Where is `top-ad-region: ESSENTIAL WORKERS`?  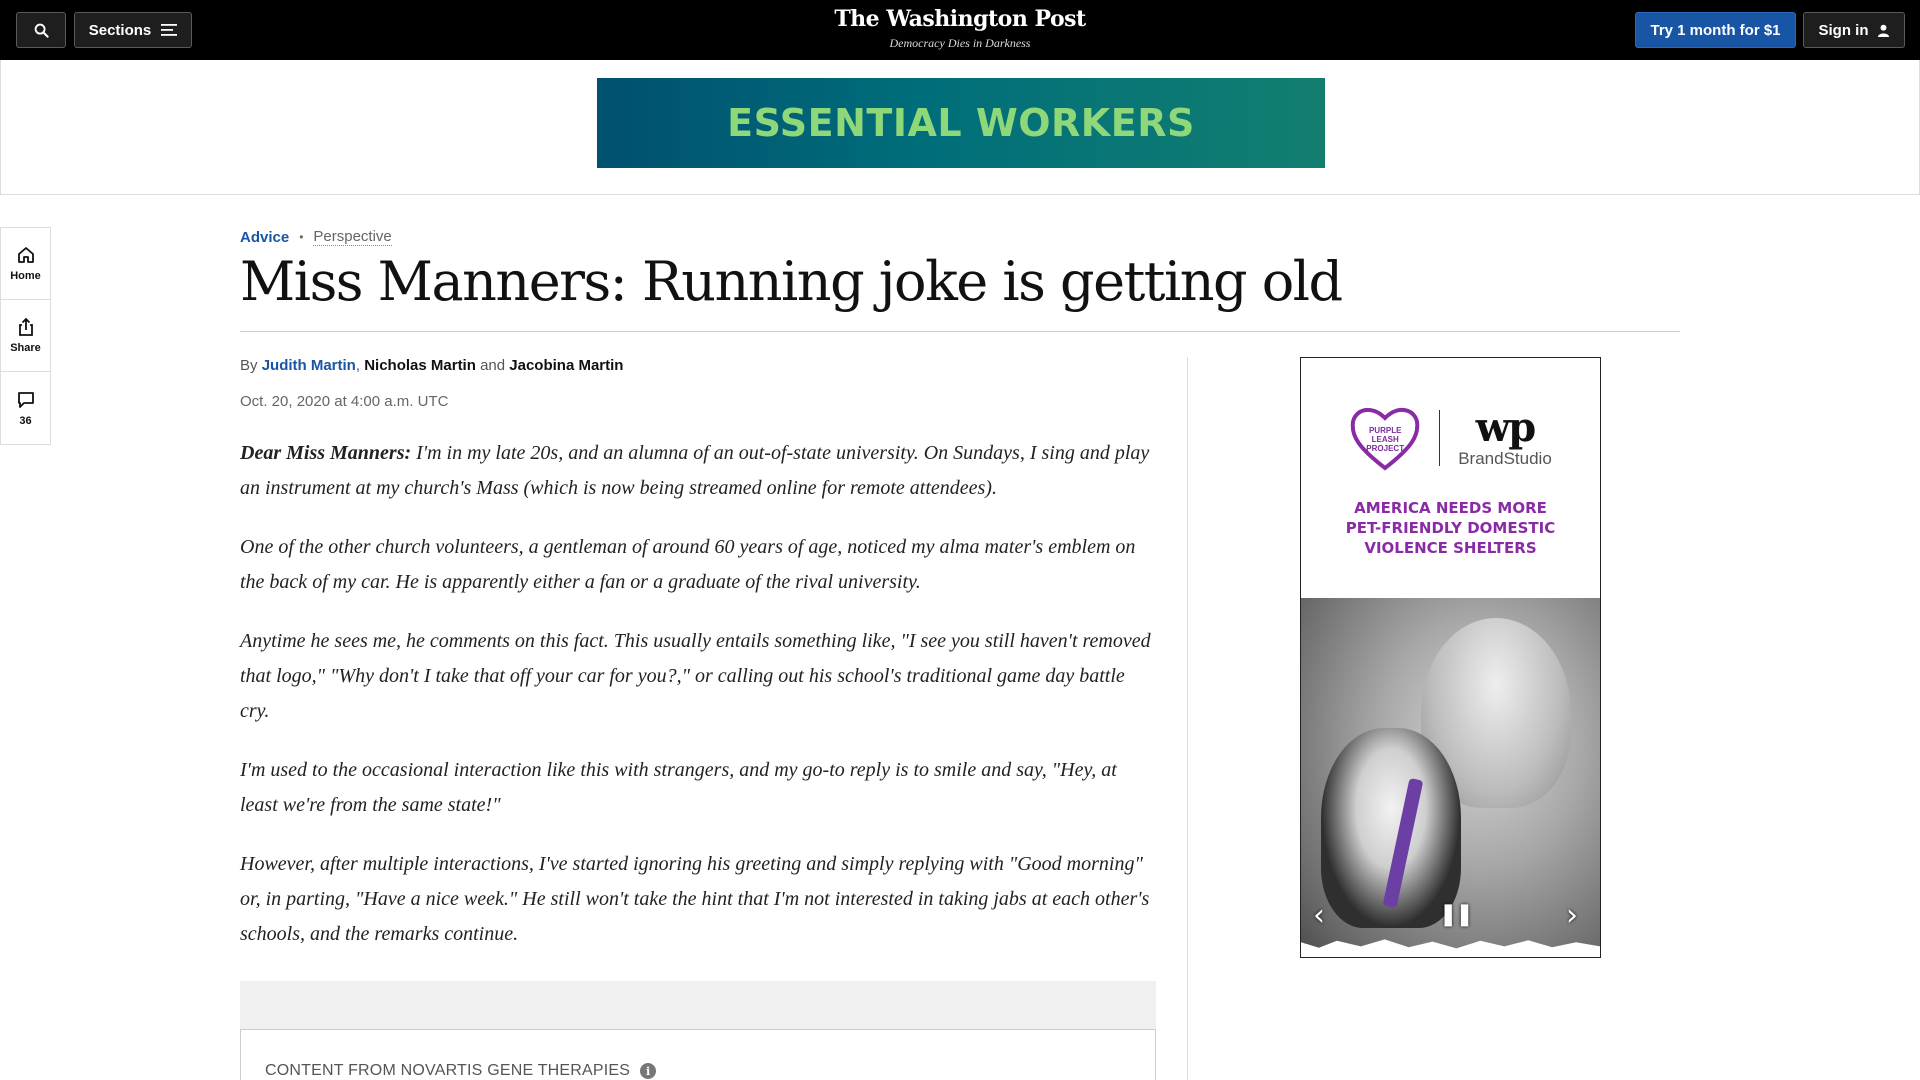
top-ad-region: ESSENTIAL WORKERS is located at coordinates (960, 127).